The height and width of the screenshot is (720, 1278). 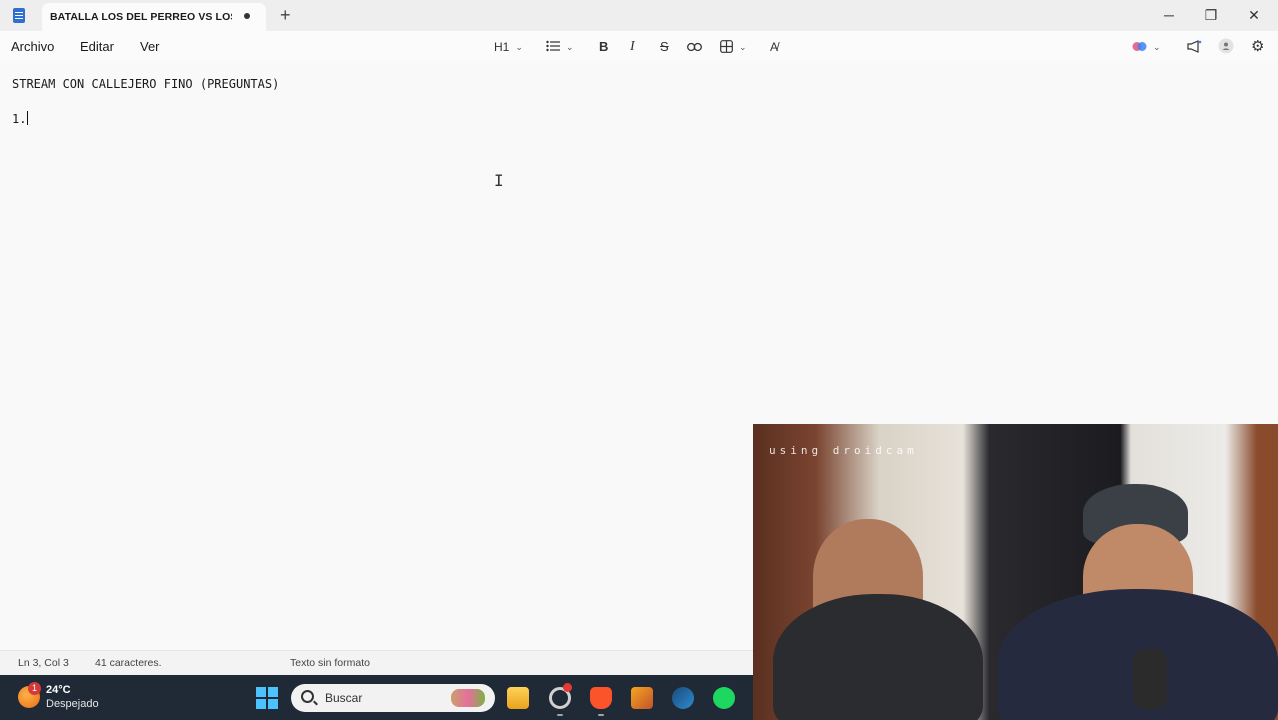 I want to click on list-marker: 1., so click(x=19, y=119).